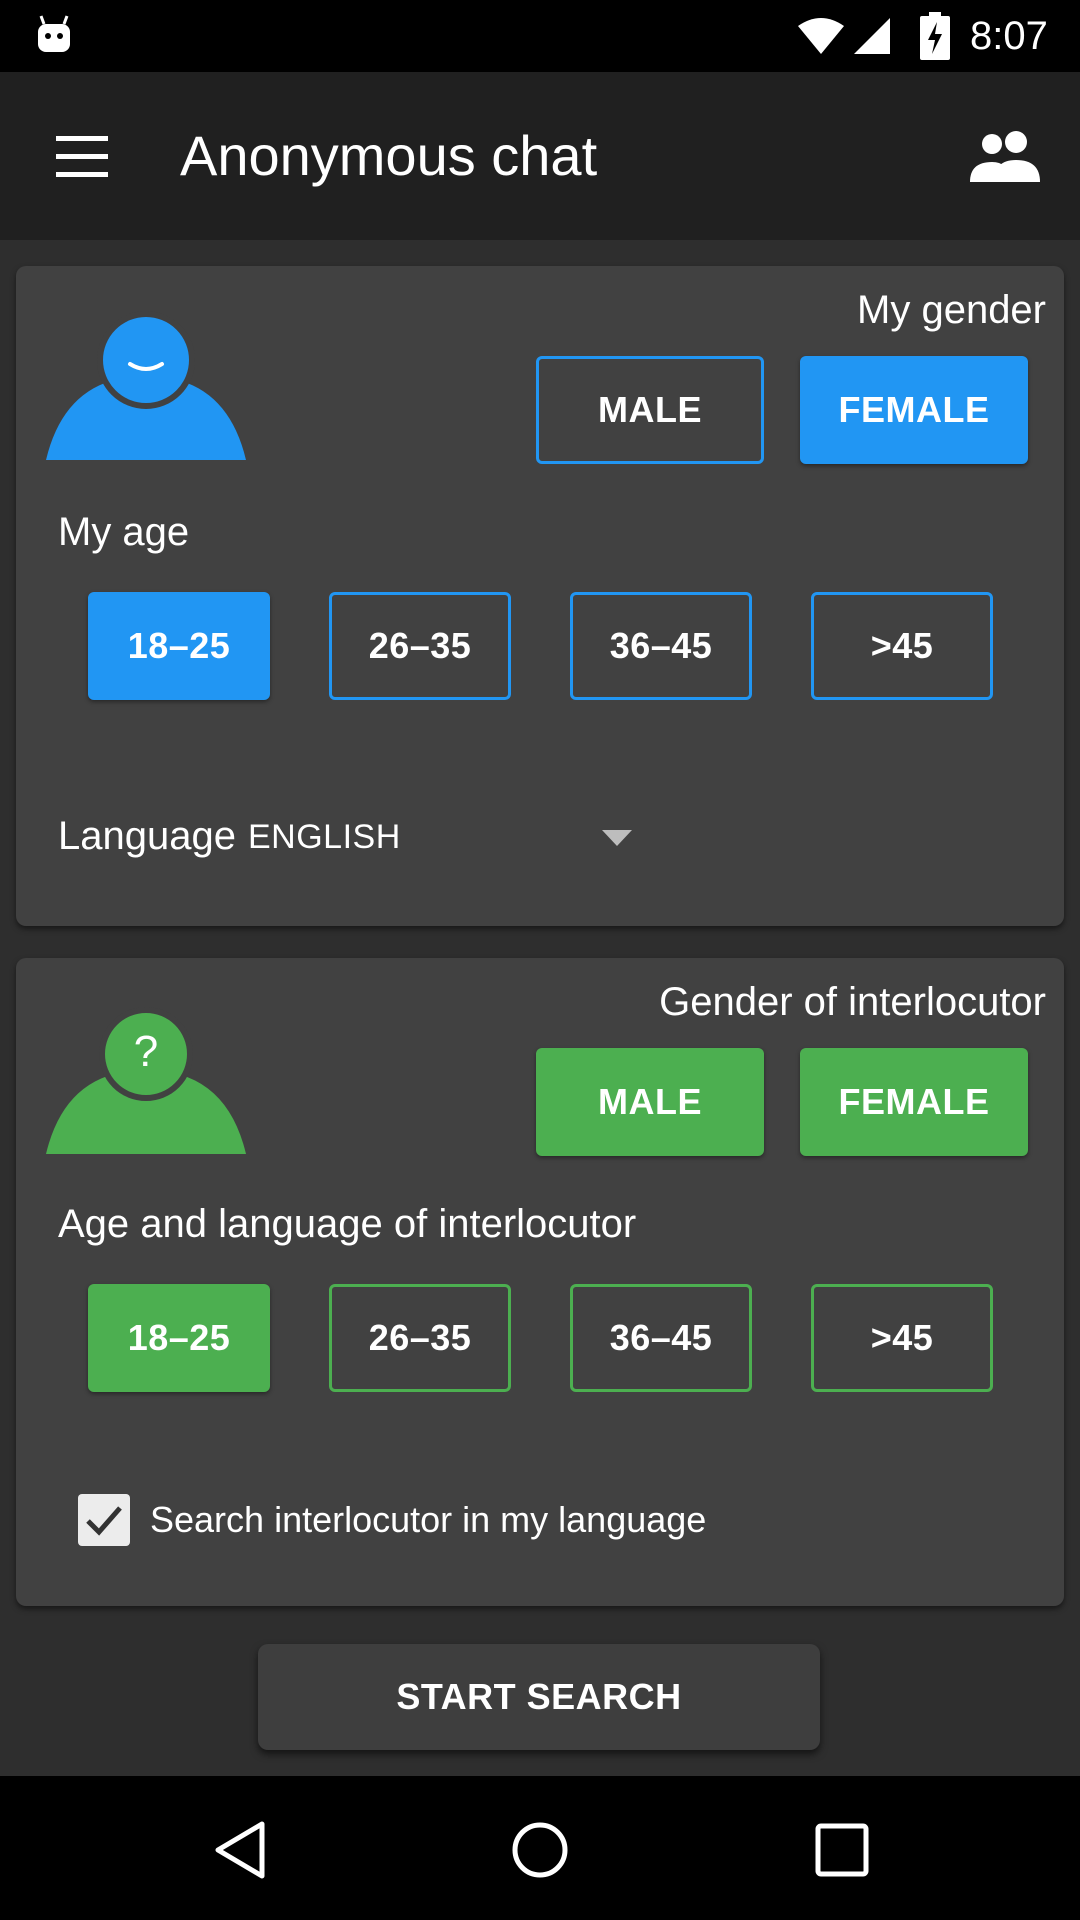 The height and width of the screenshot is (1920, 1080). I want to click on my-age-36-45-button: 36–45, so click(661, 646).